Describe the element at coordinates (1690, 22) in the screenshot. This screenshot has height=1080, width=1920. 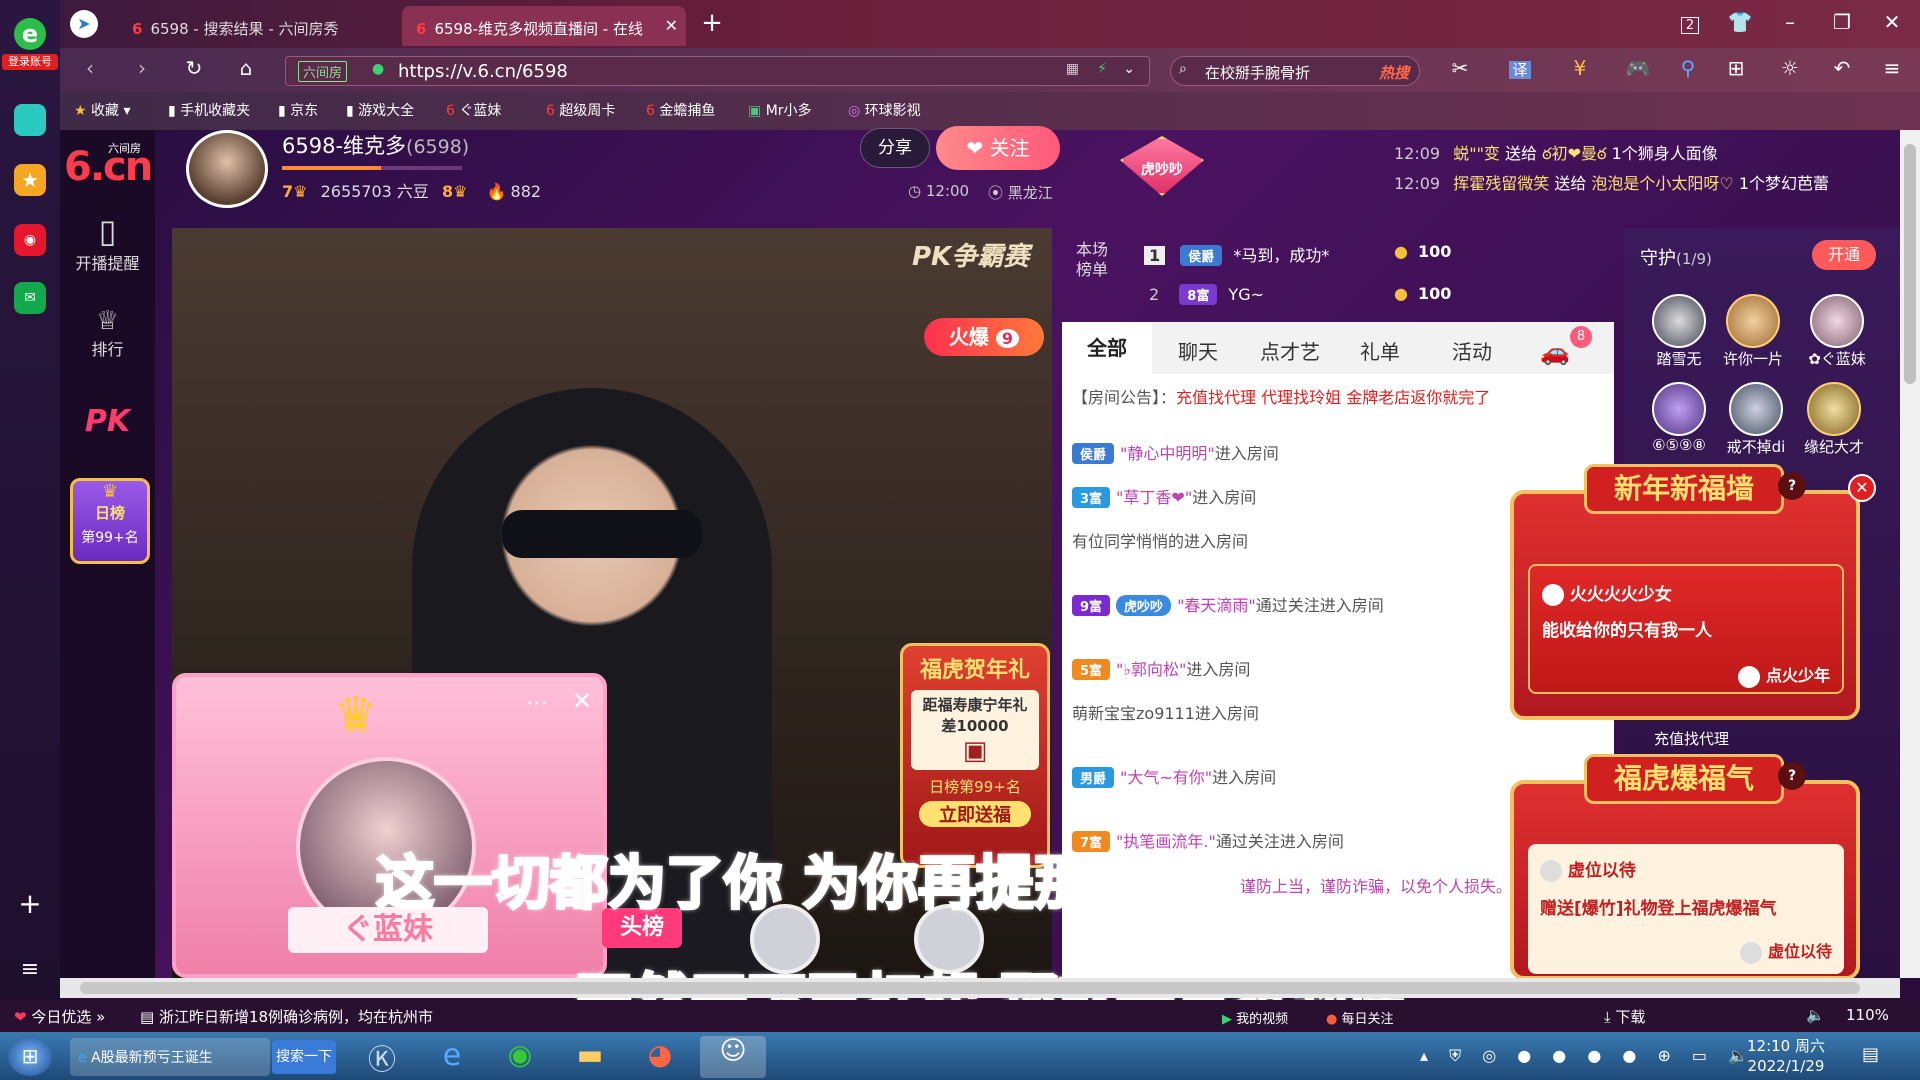
I see `window-count-icon: 2` at that location.